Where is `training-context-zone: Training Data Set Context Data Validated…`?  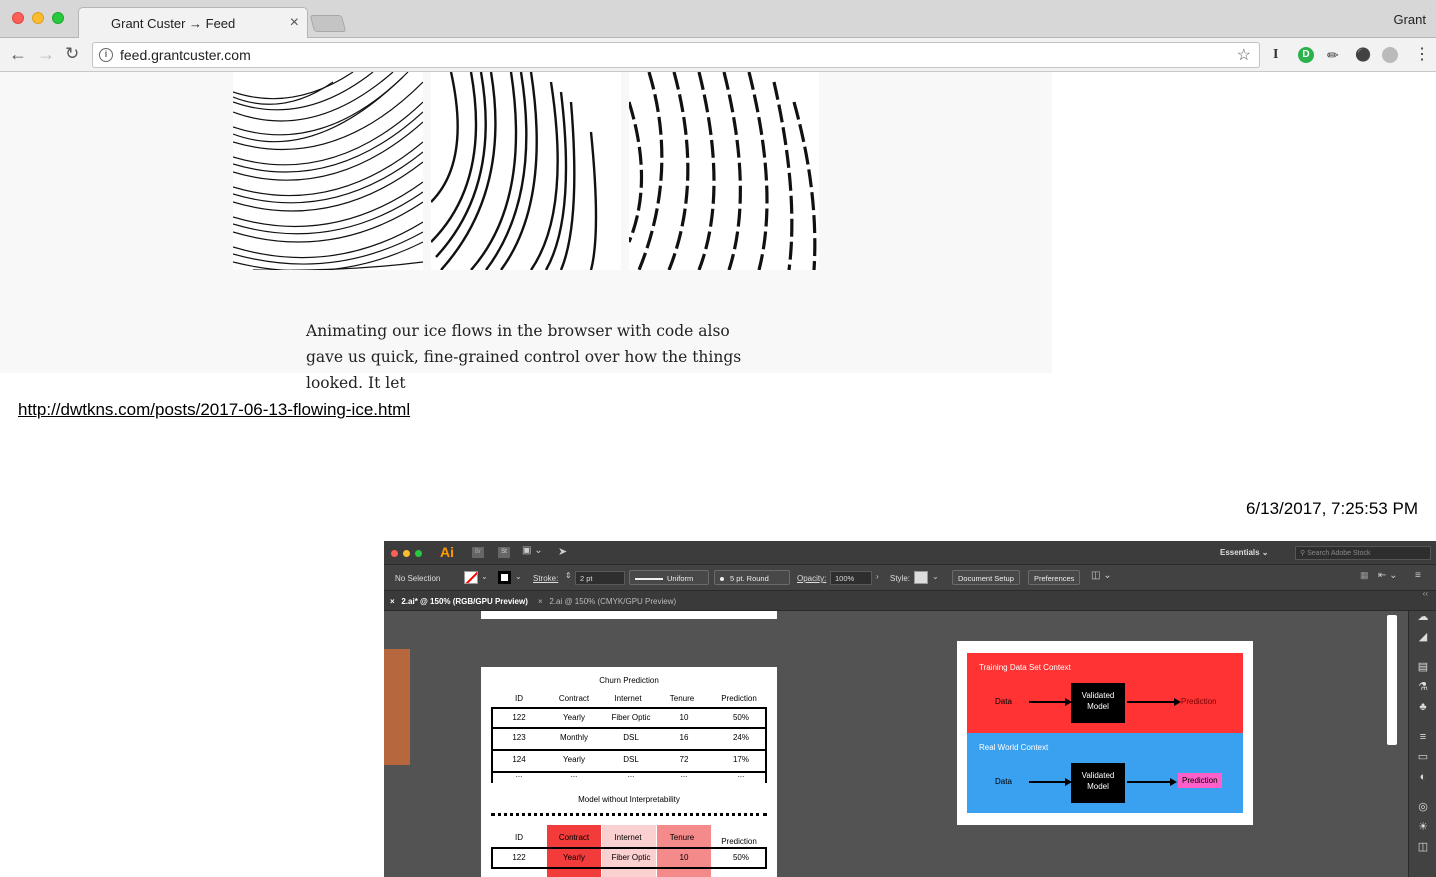 training-context-zone: Training Data Set Context Data Validated… is located at coordinates (1105, 693).